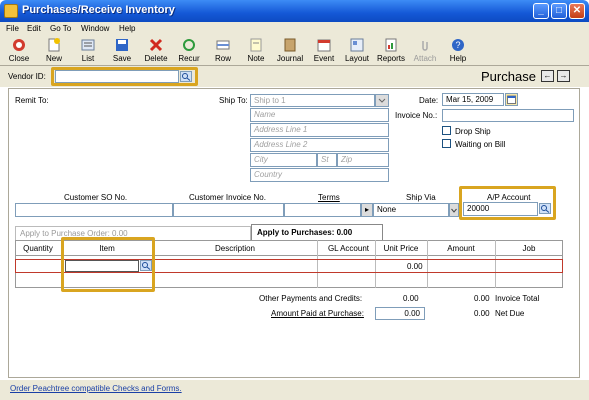 This screenshot has height=400, width=589. What do you see at coordinates (482, 298) in the screenshot?
I see `invoice-total-value: 0.00` at bounding box center [482, 298].